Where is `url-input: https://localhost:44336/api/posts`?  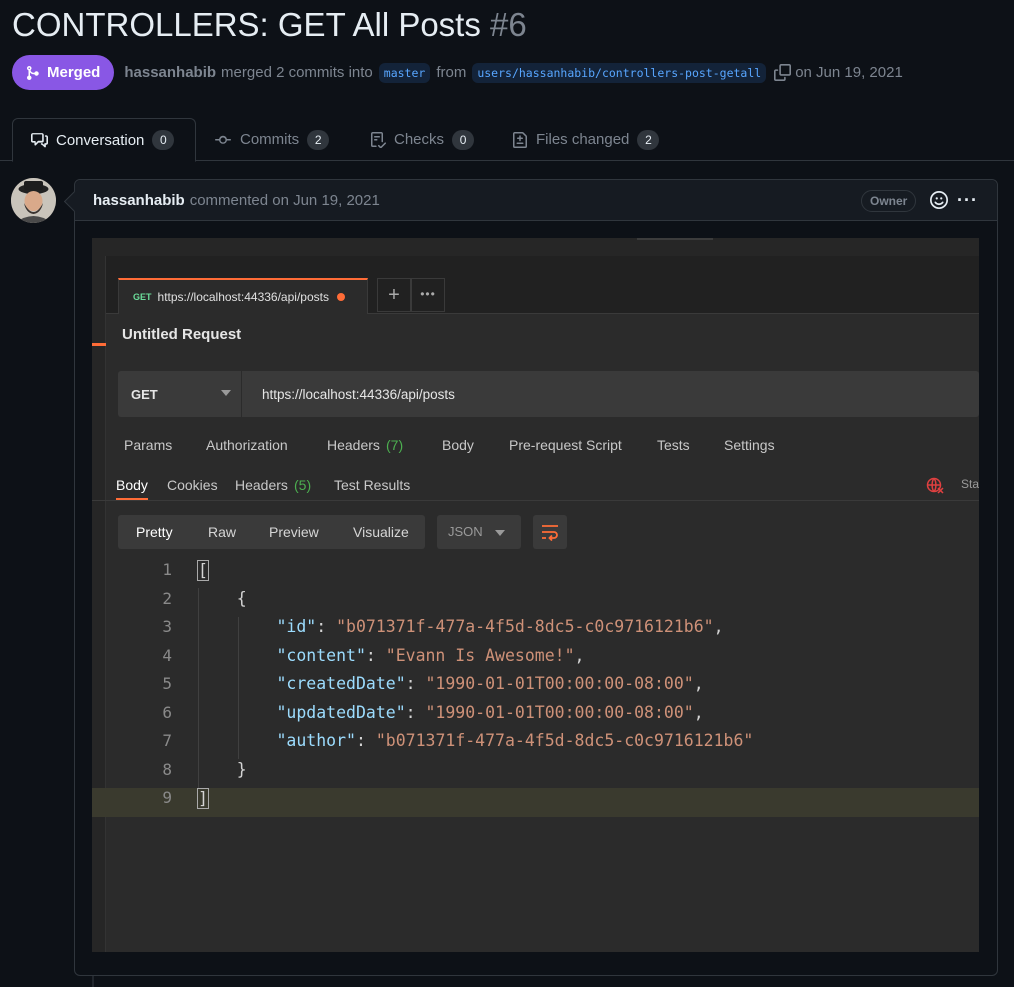
url-input: https://localhost:44336/api/posts is located at coordinates (358, 394).